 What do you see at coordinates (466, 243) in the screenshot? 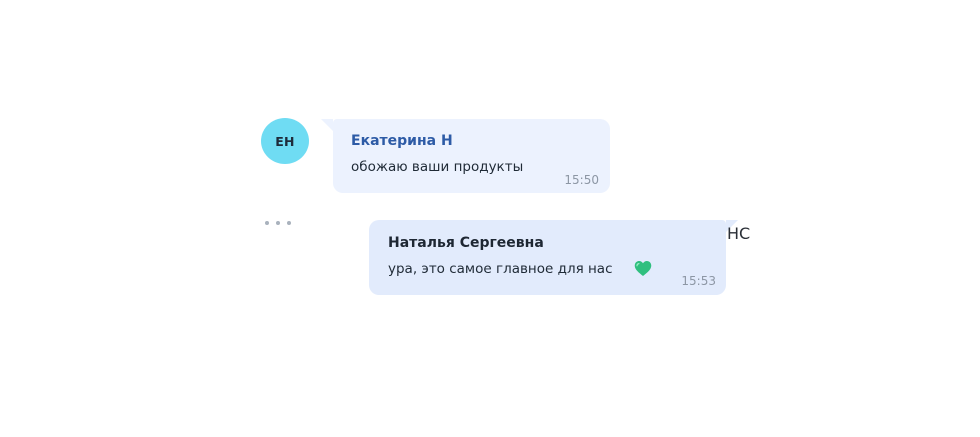
I see `message-sender-name: Наталья Сергеевна` at bounding box center [466, 243].